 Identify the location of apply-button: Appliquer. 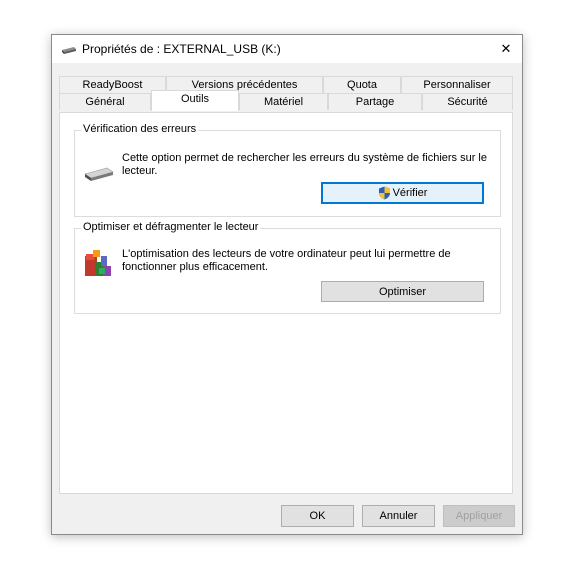
(479, 516).